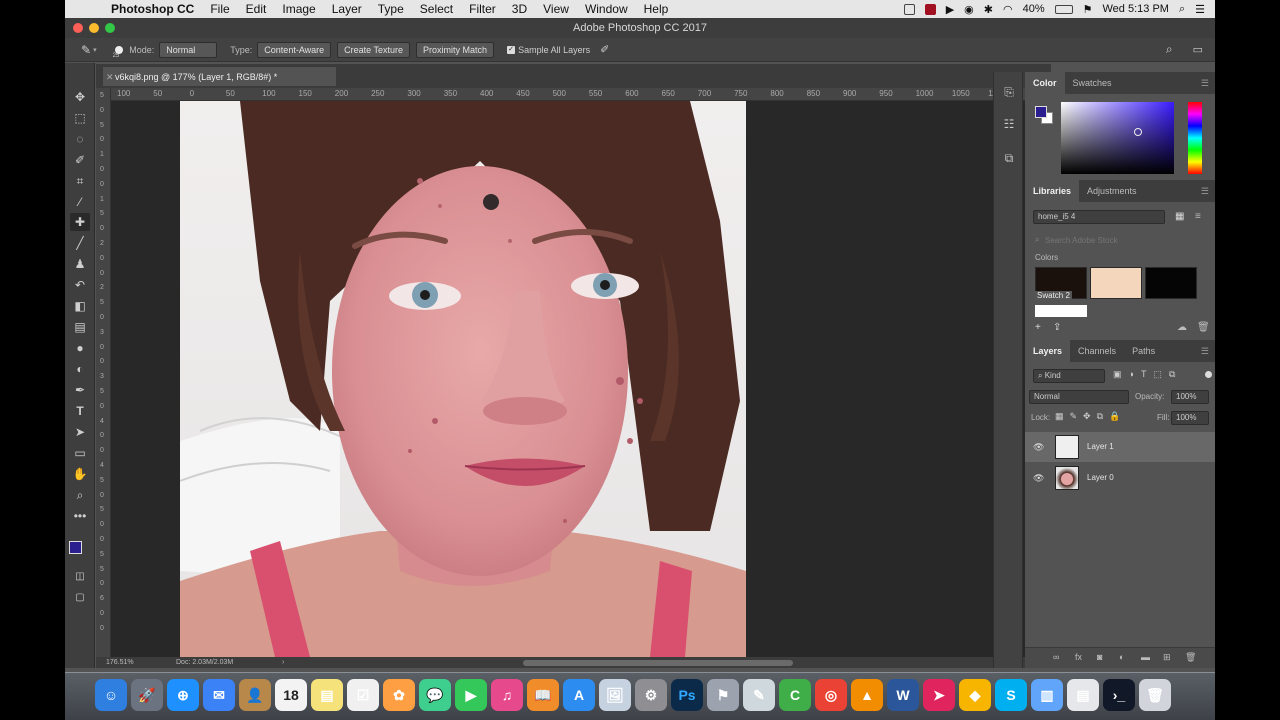  I want to click on library-swatch-white, so click(1061, 311).